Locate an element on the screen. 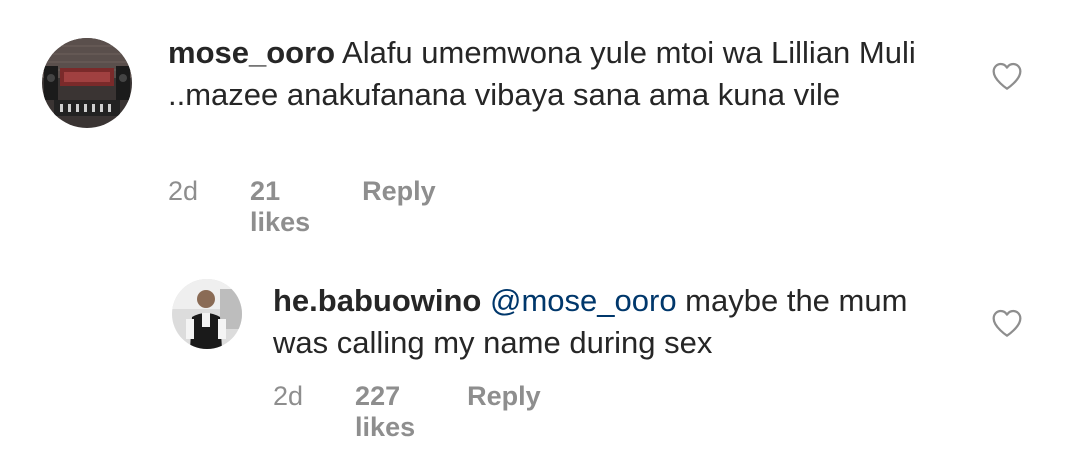 This screenshot has width=1080, height=456. comment-meta: 2d 21 likes Reply is located at coordinates (302, 207).